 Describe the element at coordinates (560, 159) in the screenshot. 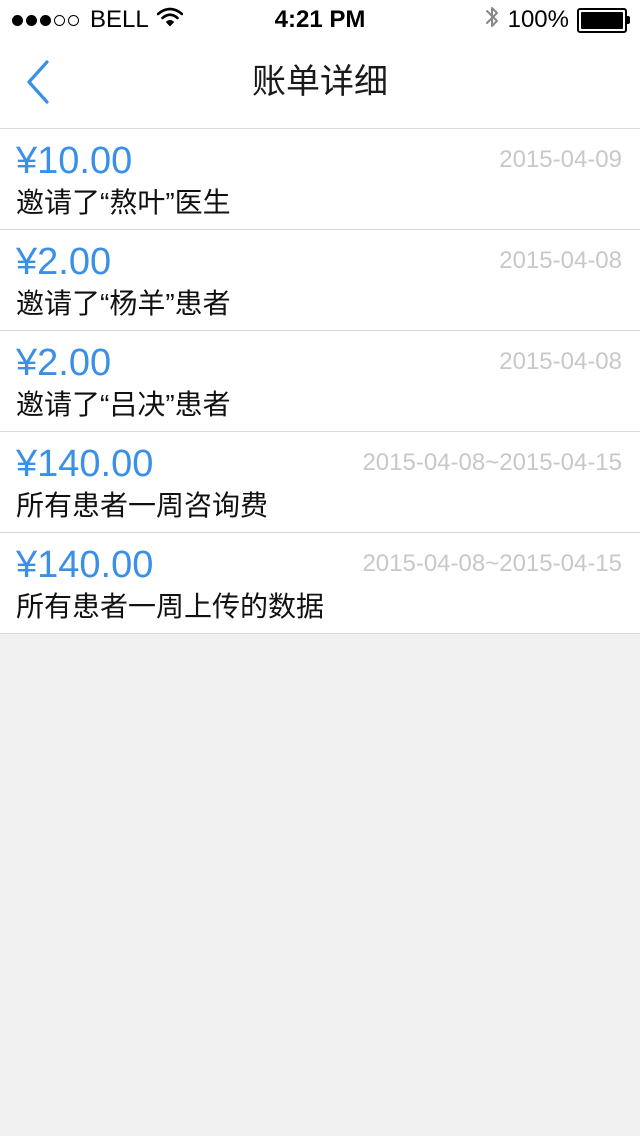

I see `bill-date: 2015-04-09` at that location.